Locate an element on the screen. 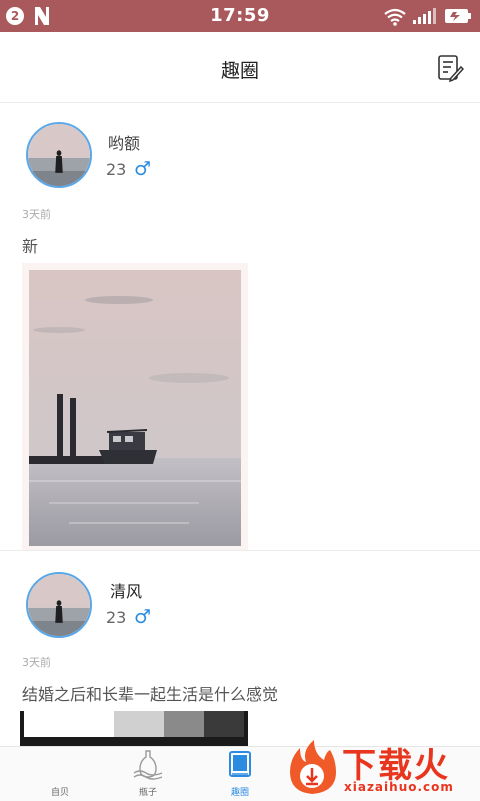 This screenshot has height=801, width=480. compose-post-icon is located at coordinates (450, 68).